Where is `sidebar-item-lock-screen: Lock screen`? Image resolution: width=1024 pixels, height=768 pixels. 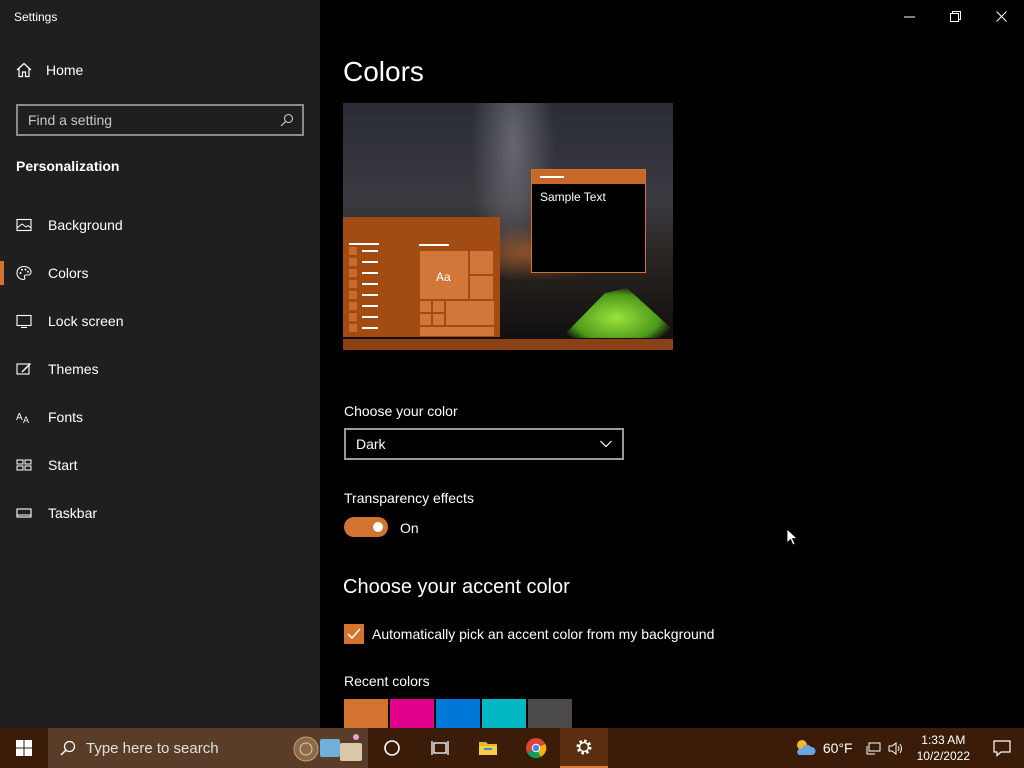 sidebar-item-lock-screen: Lock screen is located at coordinates (160, 321).